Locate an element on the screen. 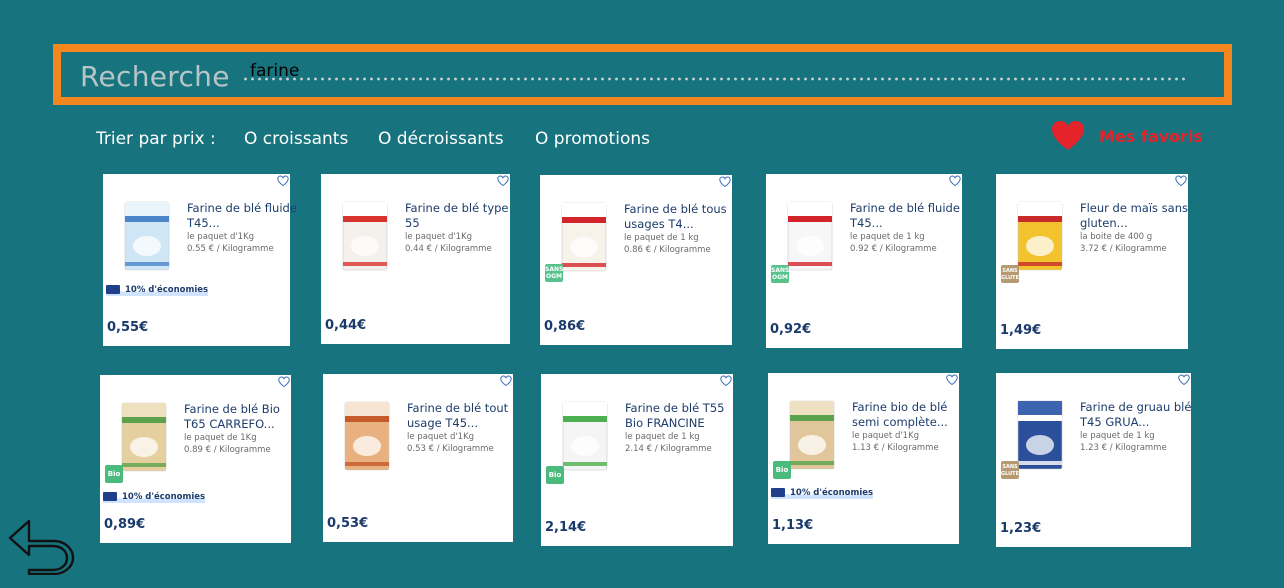  product-price-per-kg: 0.53 € / Kilogramme is located at coordinates (450, 449).